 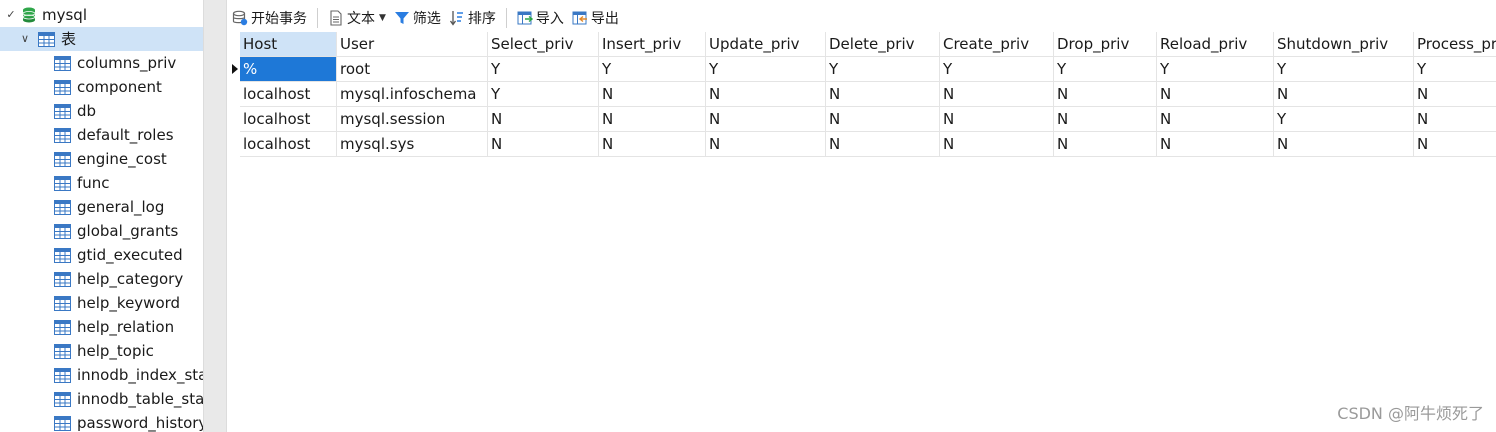 What do you see at coordinates (604, 19) in the screenshot?
I see `export-label: 导出` at bounding box center [604, 19].